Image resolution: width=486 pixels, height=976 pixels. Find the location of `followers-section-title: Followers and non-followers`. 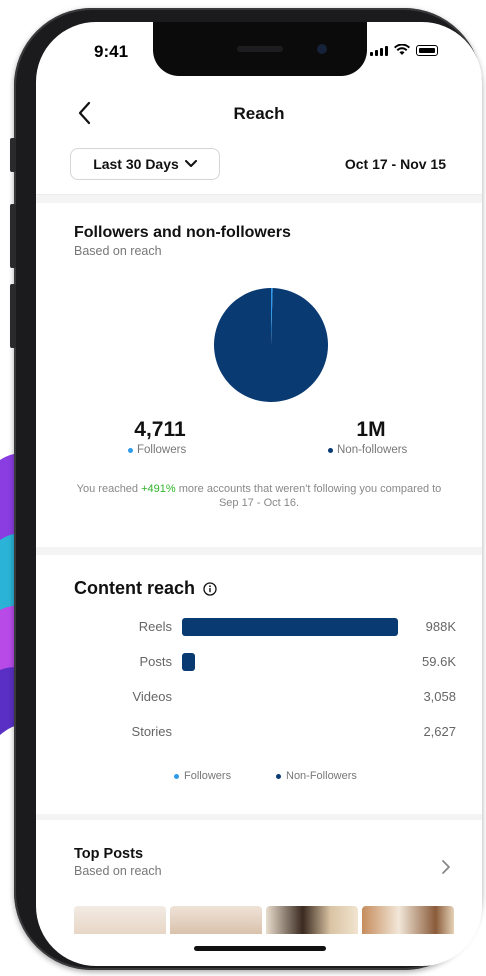

followers-section-title: Followers and non-followers is located at coordinates (182, 232).